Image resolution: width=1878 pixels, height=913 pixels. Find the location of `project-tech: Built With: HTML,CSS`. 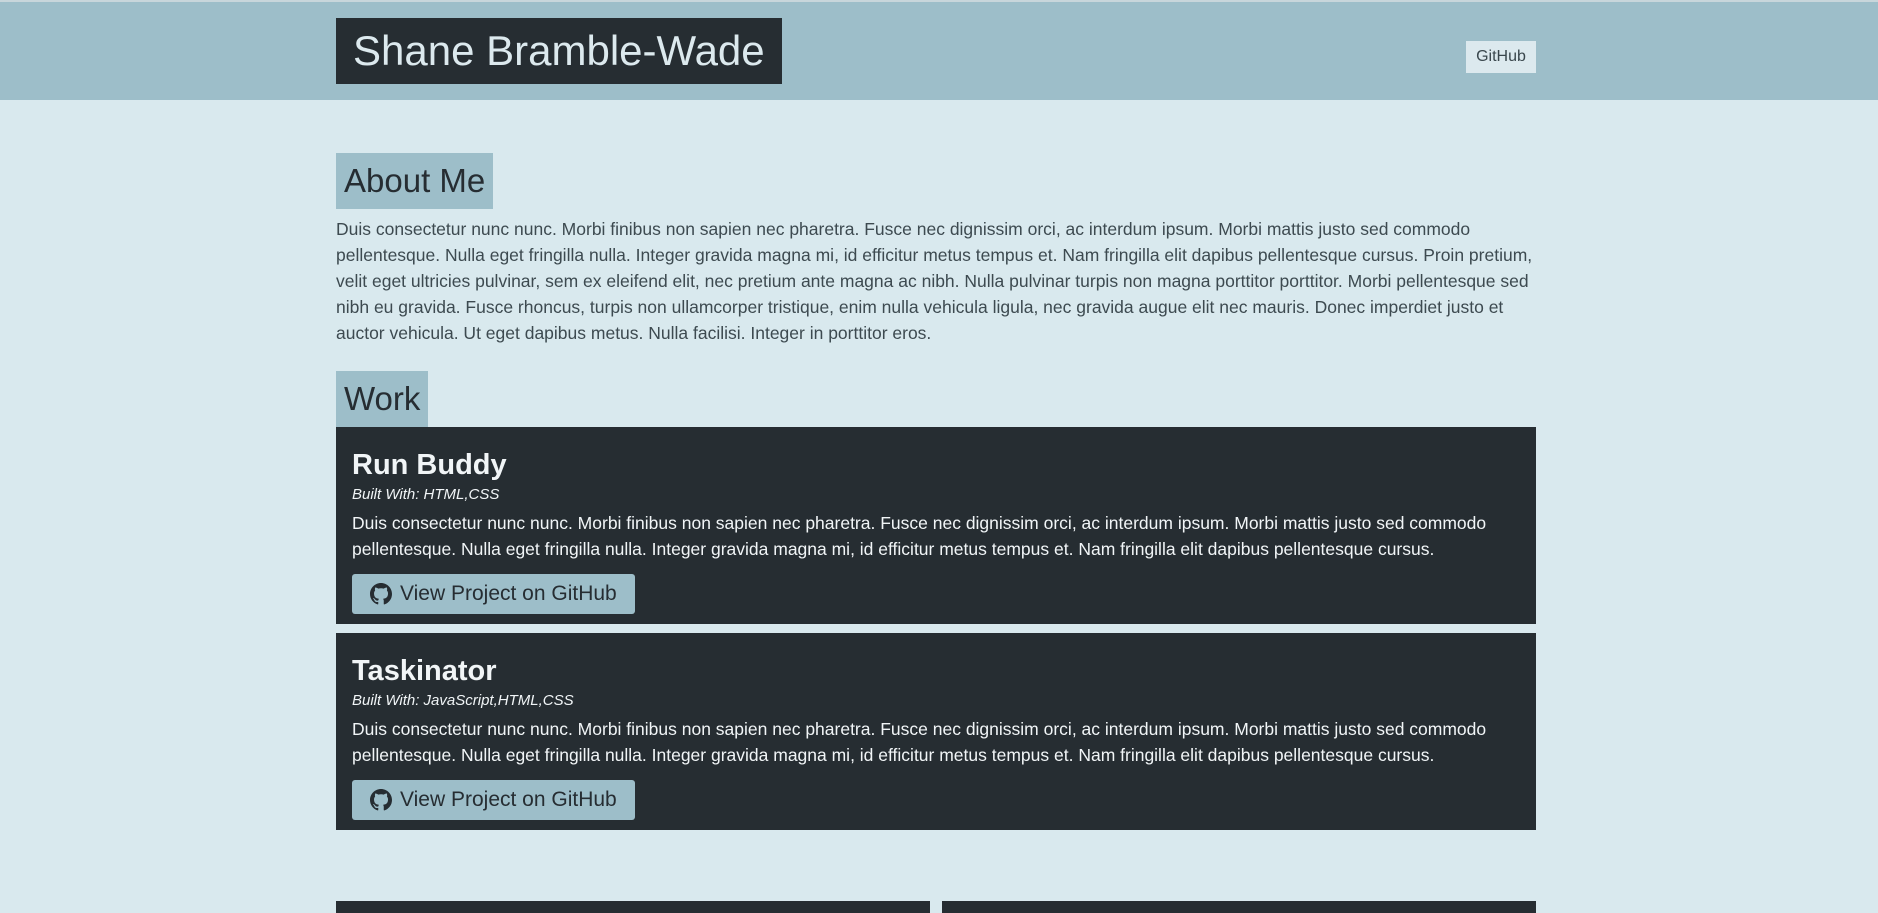

project-tech: Built With: HTML,CSS is located at coordinates (426, 494).